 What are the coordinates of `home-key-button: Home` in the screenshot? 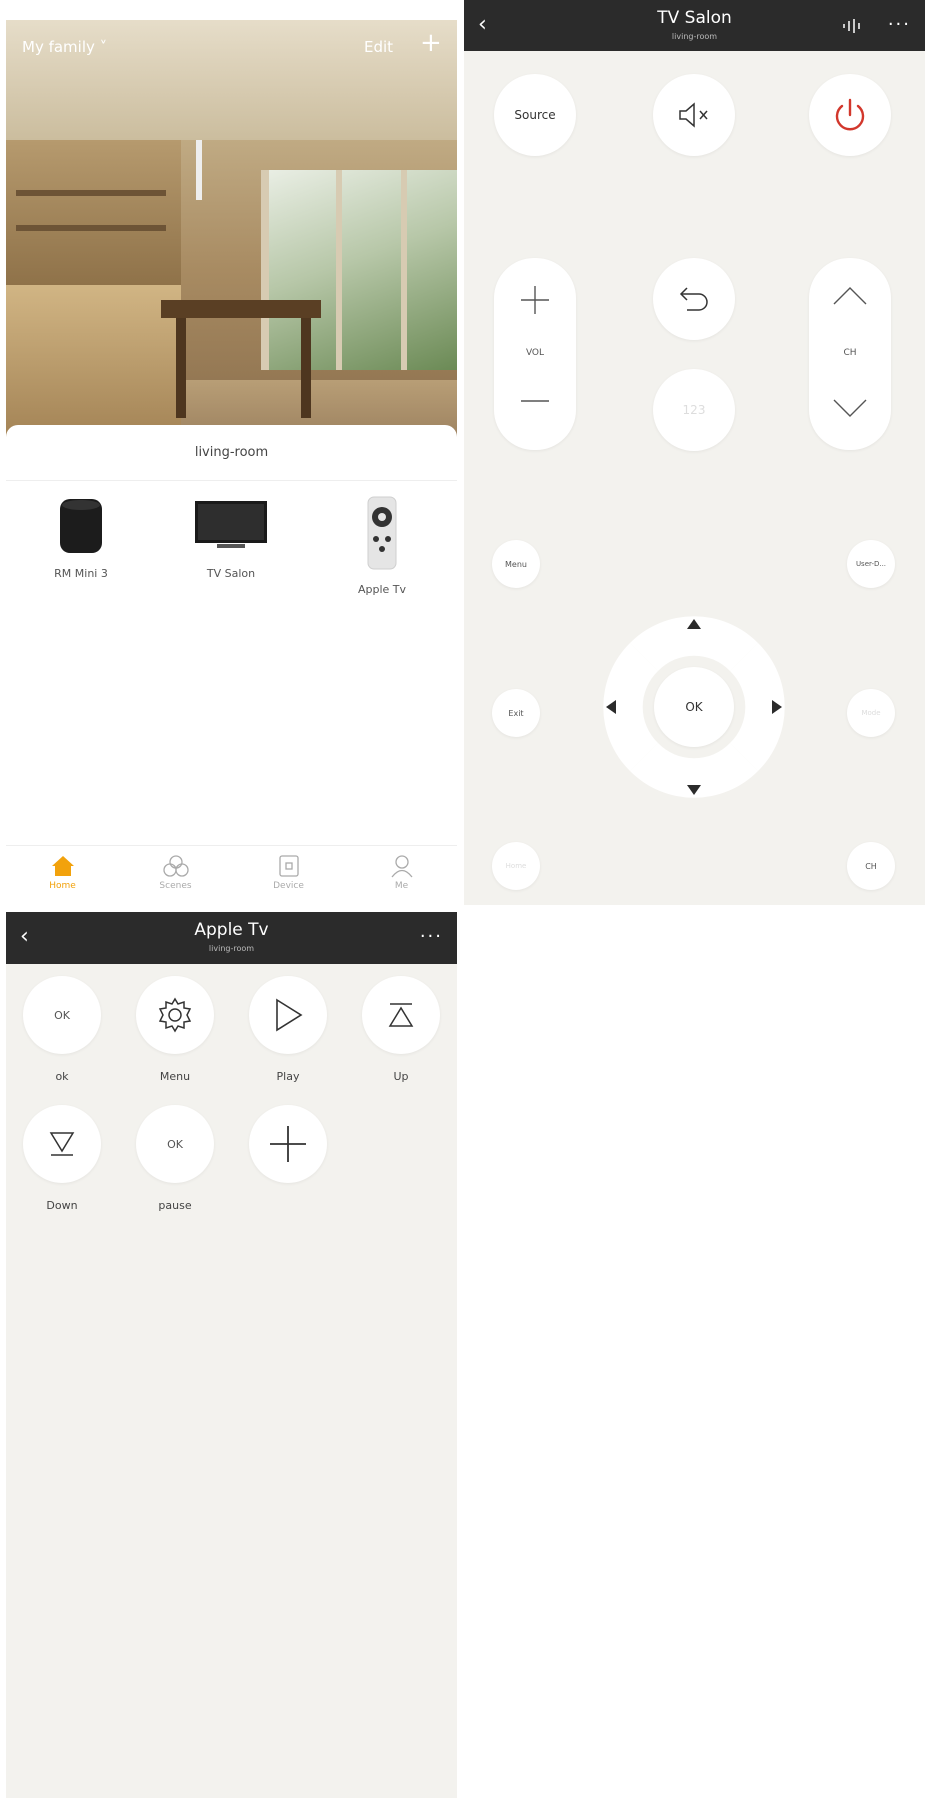 It's located at (516, 866).